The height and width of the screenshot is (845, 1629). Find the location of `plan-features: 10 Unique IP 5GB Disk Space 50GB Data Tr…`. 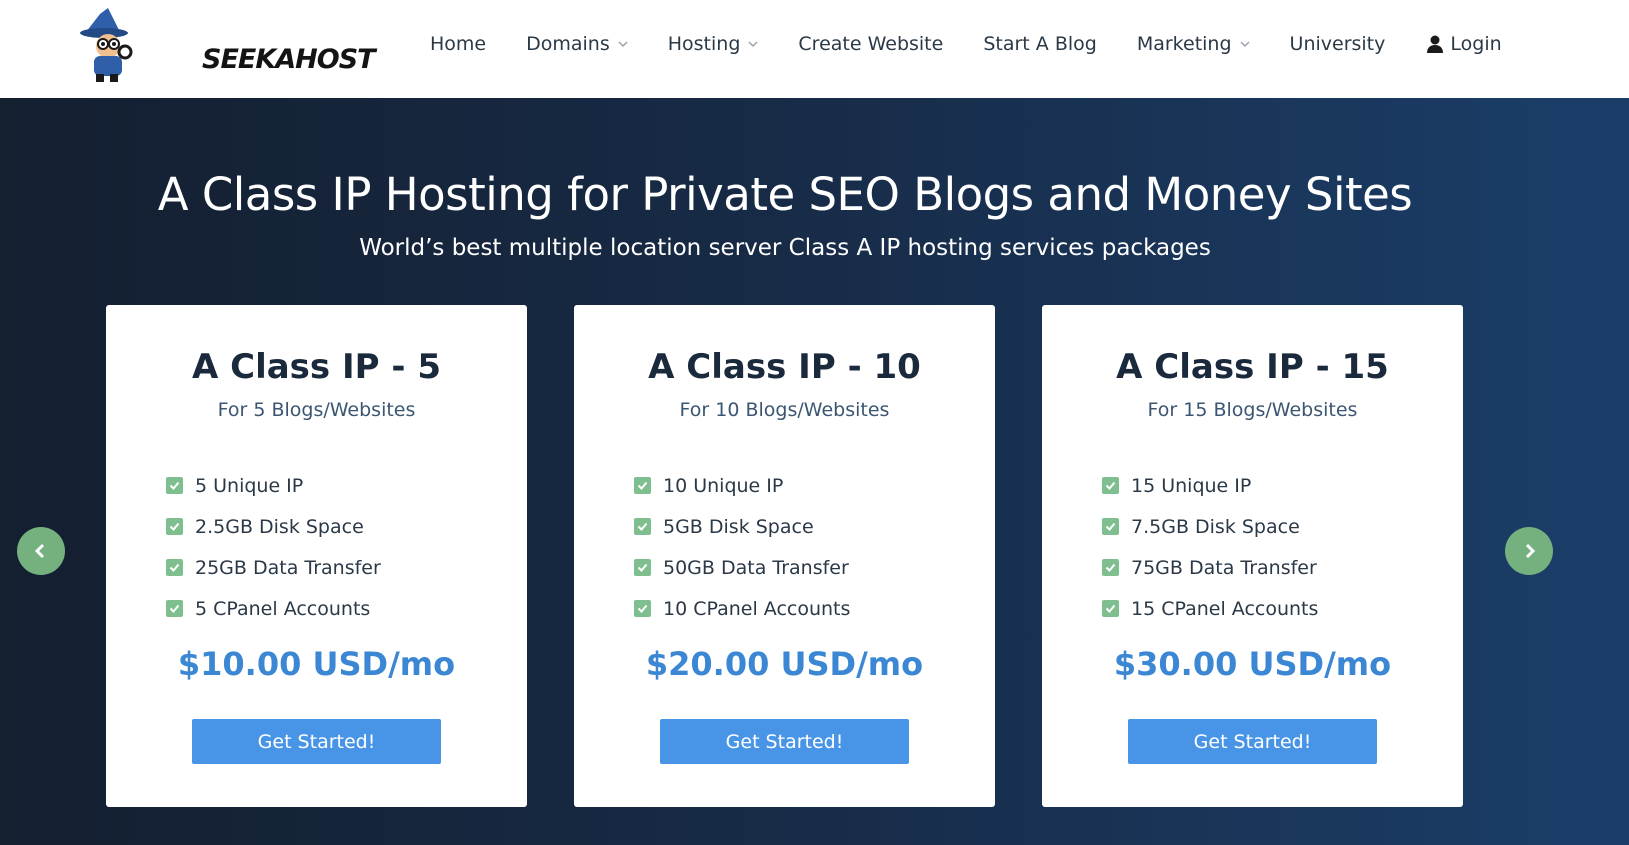

plan-features: 10 Unique IP 5GB Disk Space 50GB Data Tr… is located at coordinates (742, 547).